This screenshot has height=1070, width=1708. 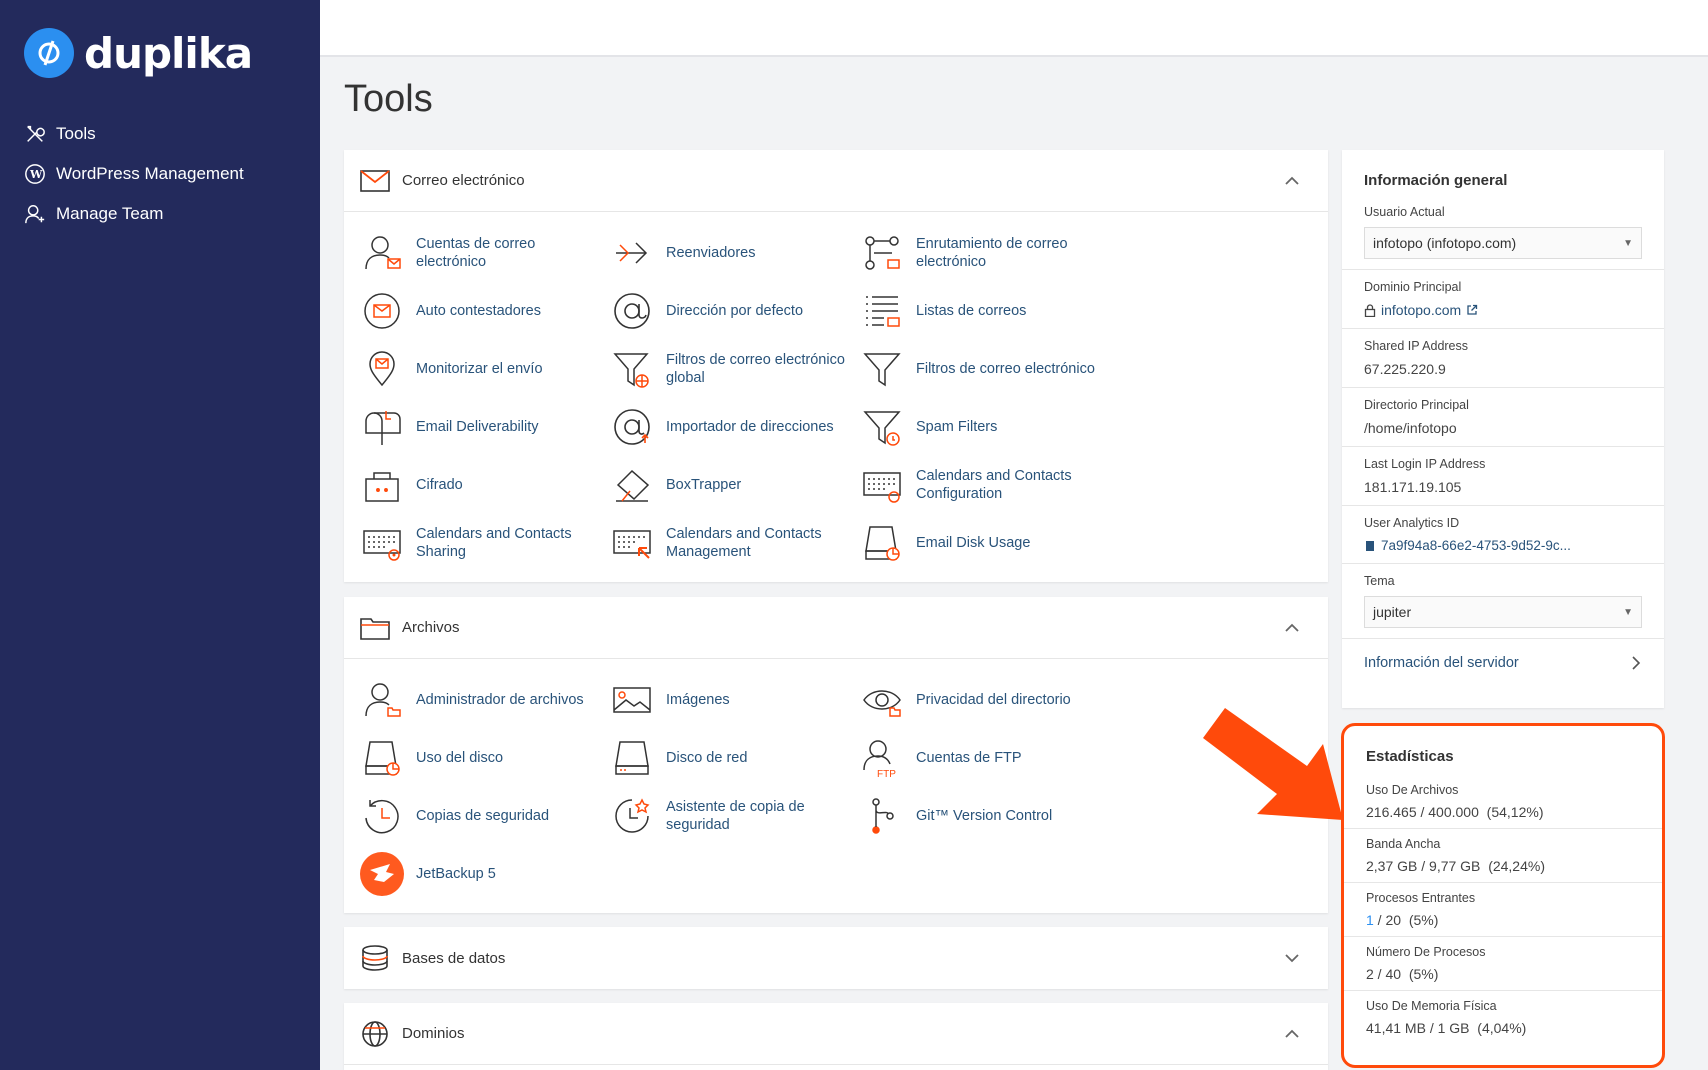 What do you see at coordinates (1441, 663) in the screenshot?
I see `server-info-label: Información del servidor` at bounding box center [1441, 663].